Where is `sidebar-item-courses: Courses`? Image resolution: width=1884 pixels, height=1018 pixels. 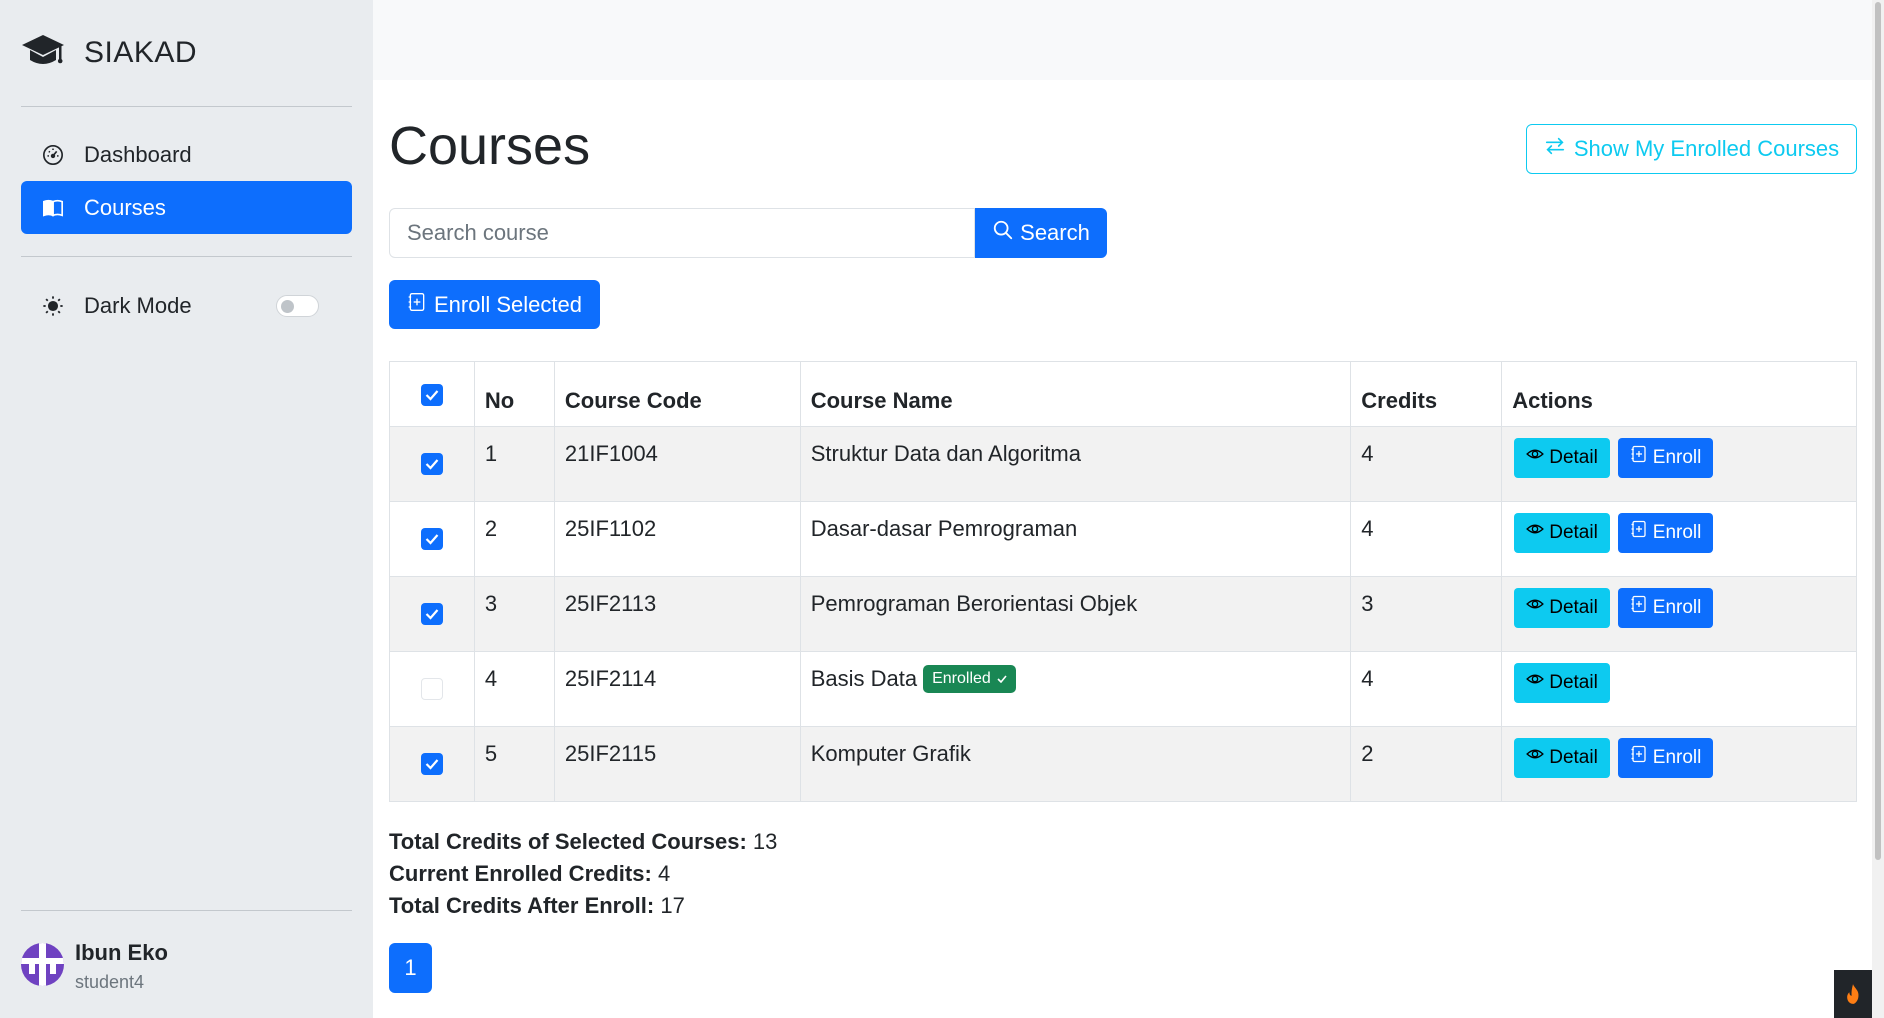
sidebar-item-courses: Courses is located at coordinates (186, 207).